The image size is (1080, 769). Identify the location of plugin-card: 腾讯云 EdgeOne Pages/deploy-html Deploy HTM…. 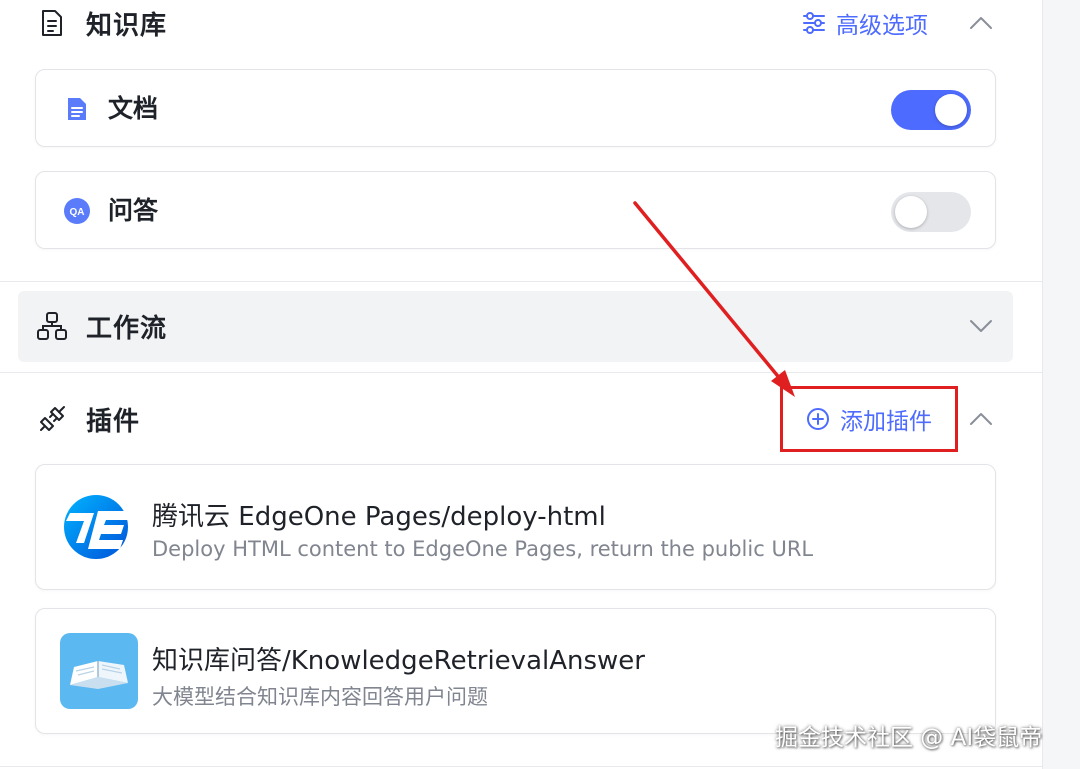
(515, 527).